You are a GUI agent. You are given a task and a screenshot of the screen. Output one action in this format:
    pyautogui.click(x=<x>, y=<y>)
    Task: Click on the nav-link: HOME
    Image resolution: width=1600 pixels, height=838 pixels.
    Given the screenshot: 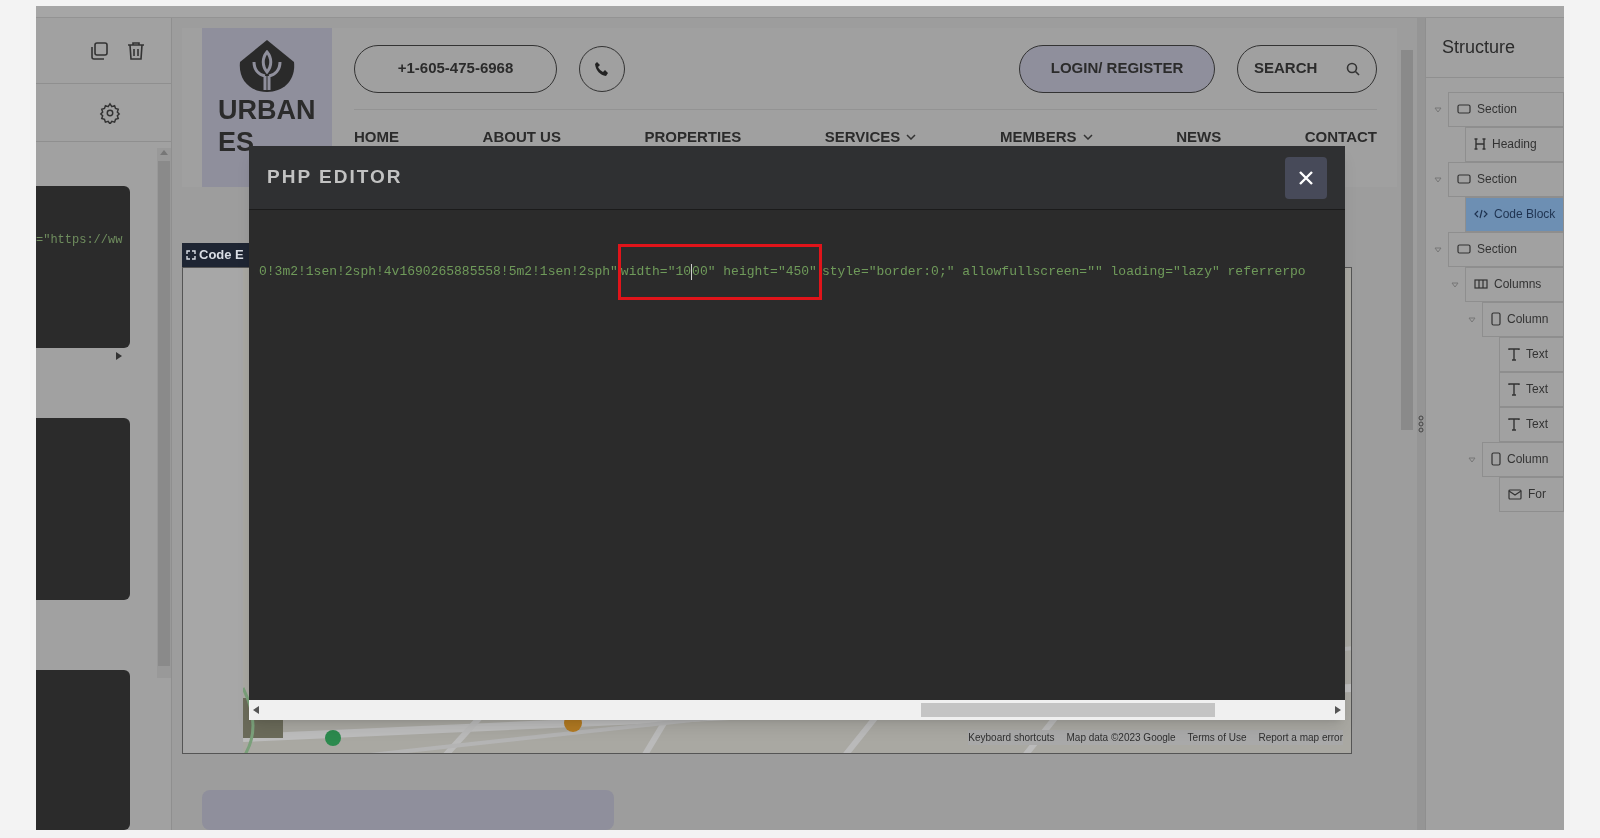 What is the action you would take?
    pyautogui.click(x=376, y=137)
    